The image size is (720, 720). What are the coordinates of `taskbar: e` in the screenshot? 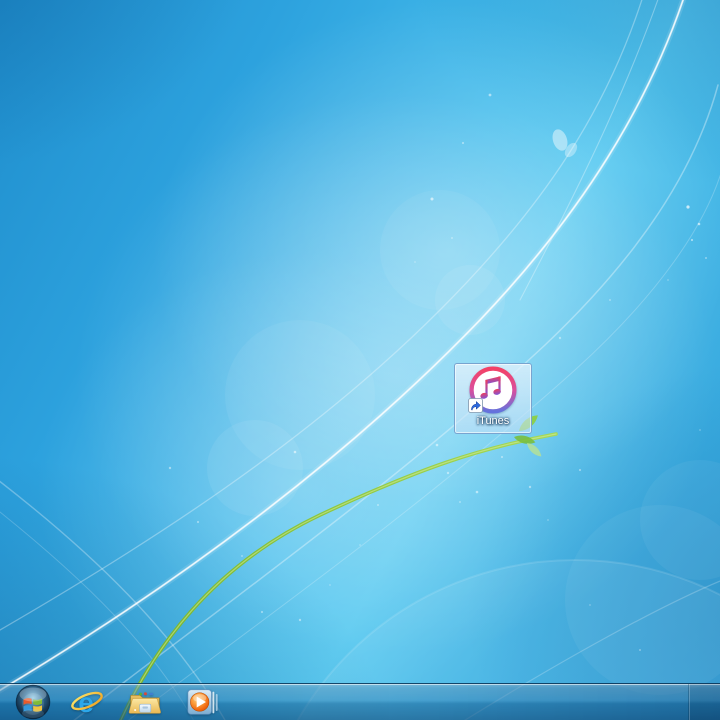 It's located at (360, 701).